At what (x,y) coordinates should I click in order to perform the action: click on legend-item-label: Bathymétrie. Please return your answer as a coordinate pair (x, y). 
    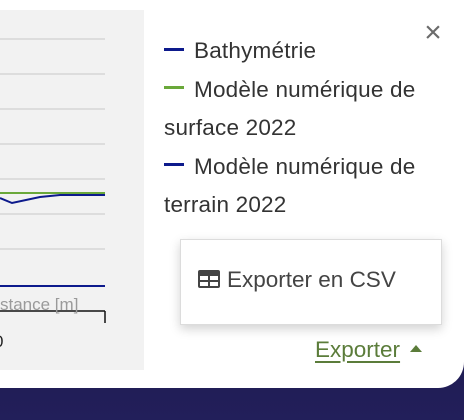
    Looking at the image, I should click on (255, 50).